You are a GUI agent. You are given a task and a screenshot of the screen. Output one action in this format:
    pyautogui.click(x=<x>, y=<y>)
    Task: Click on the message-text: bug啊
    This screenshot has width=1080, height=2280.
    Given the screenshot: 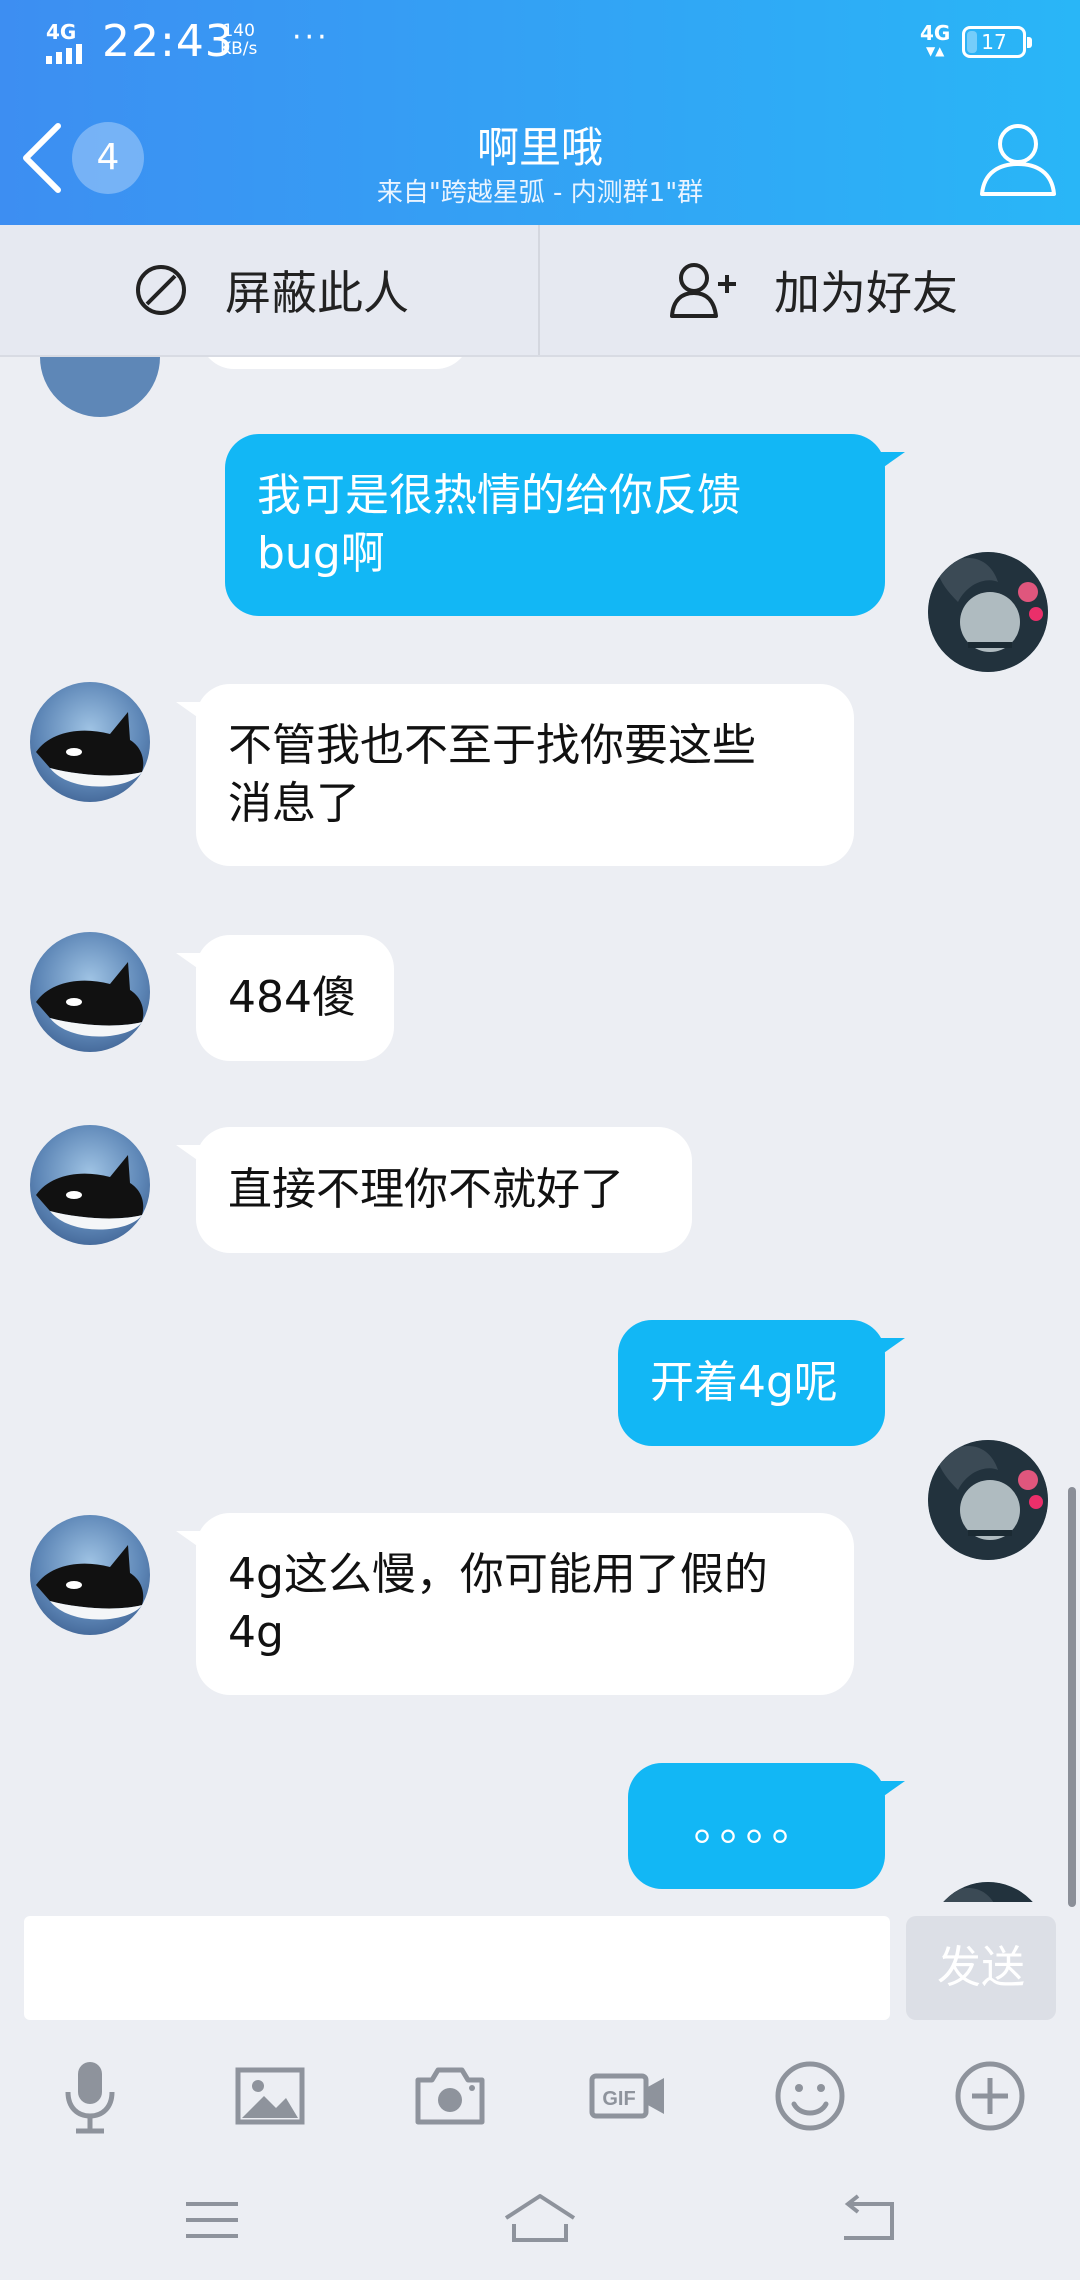 What is the action you would take?
    pyautogui.click(x=321, y=553)
    